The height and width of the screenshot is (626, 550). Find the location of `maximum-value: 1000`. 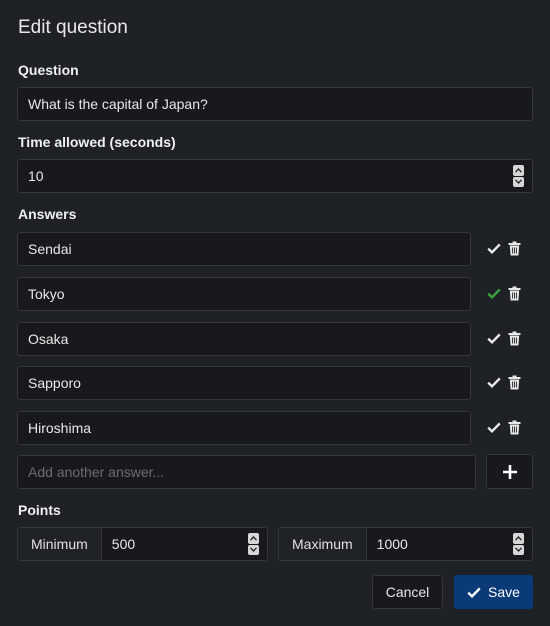

maximum-value: 1000 is located at coordinates (392, 544).